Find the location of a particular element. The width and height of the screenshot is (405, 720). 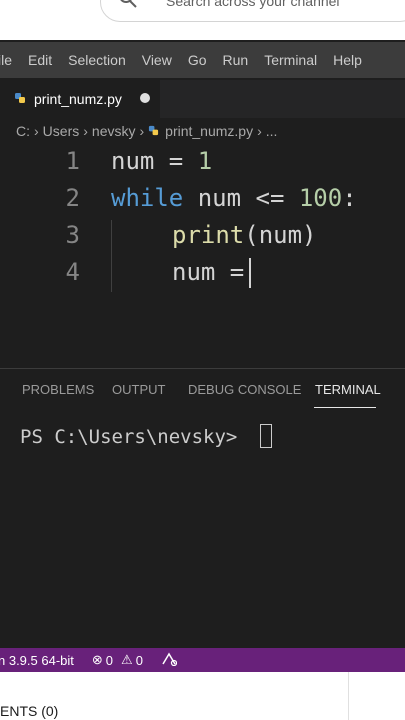

code-line-2: while num <= 100: is located at coordinates (234, 198).